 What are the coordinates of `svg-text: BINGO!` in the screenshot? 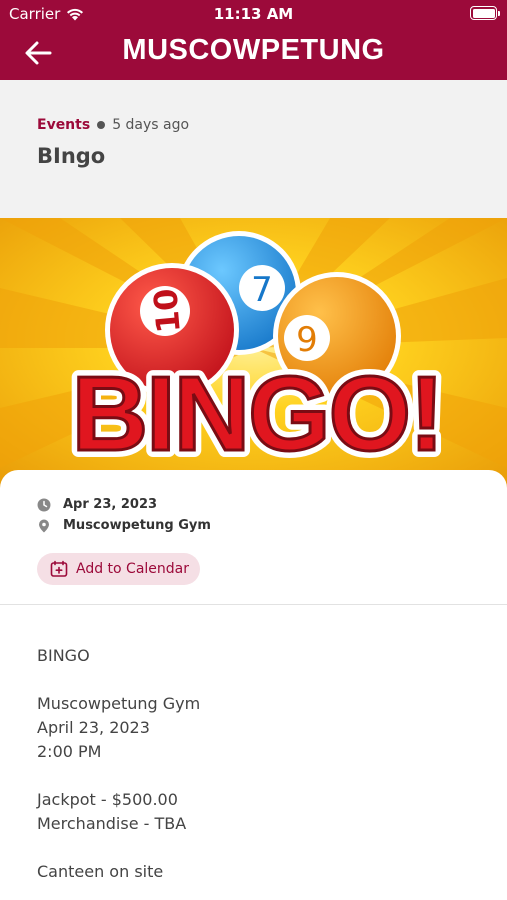 It's located at (257, 414).